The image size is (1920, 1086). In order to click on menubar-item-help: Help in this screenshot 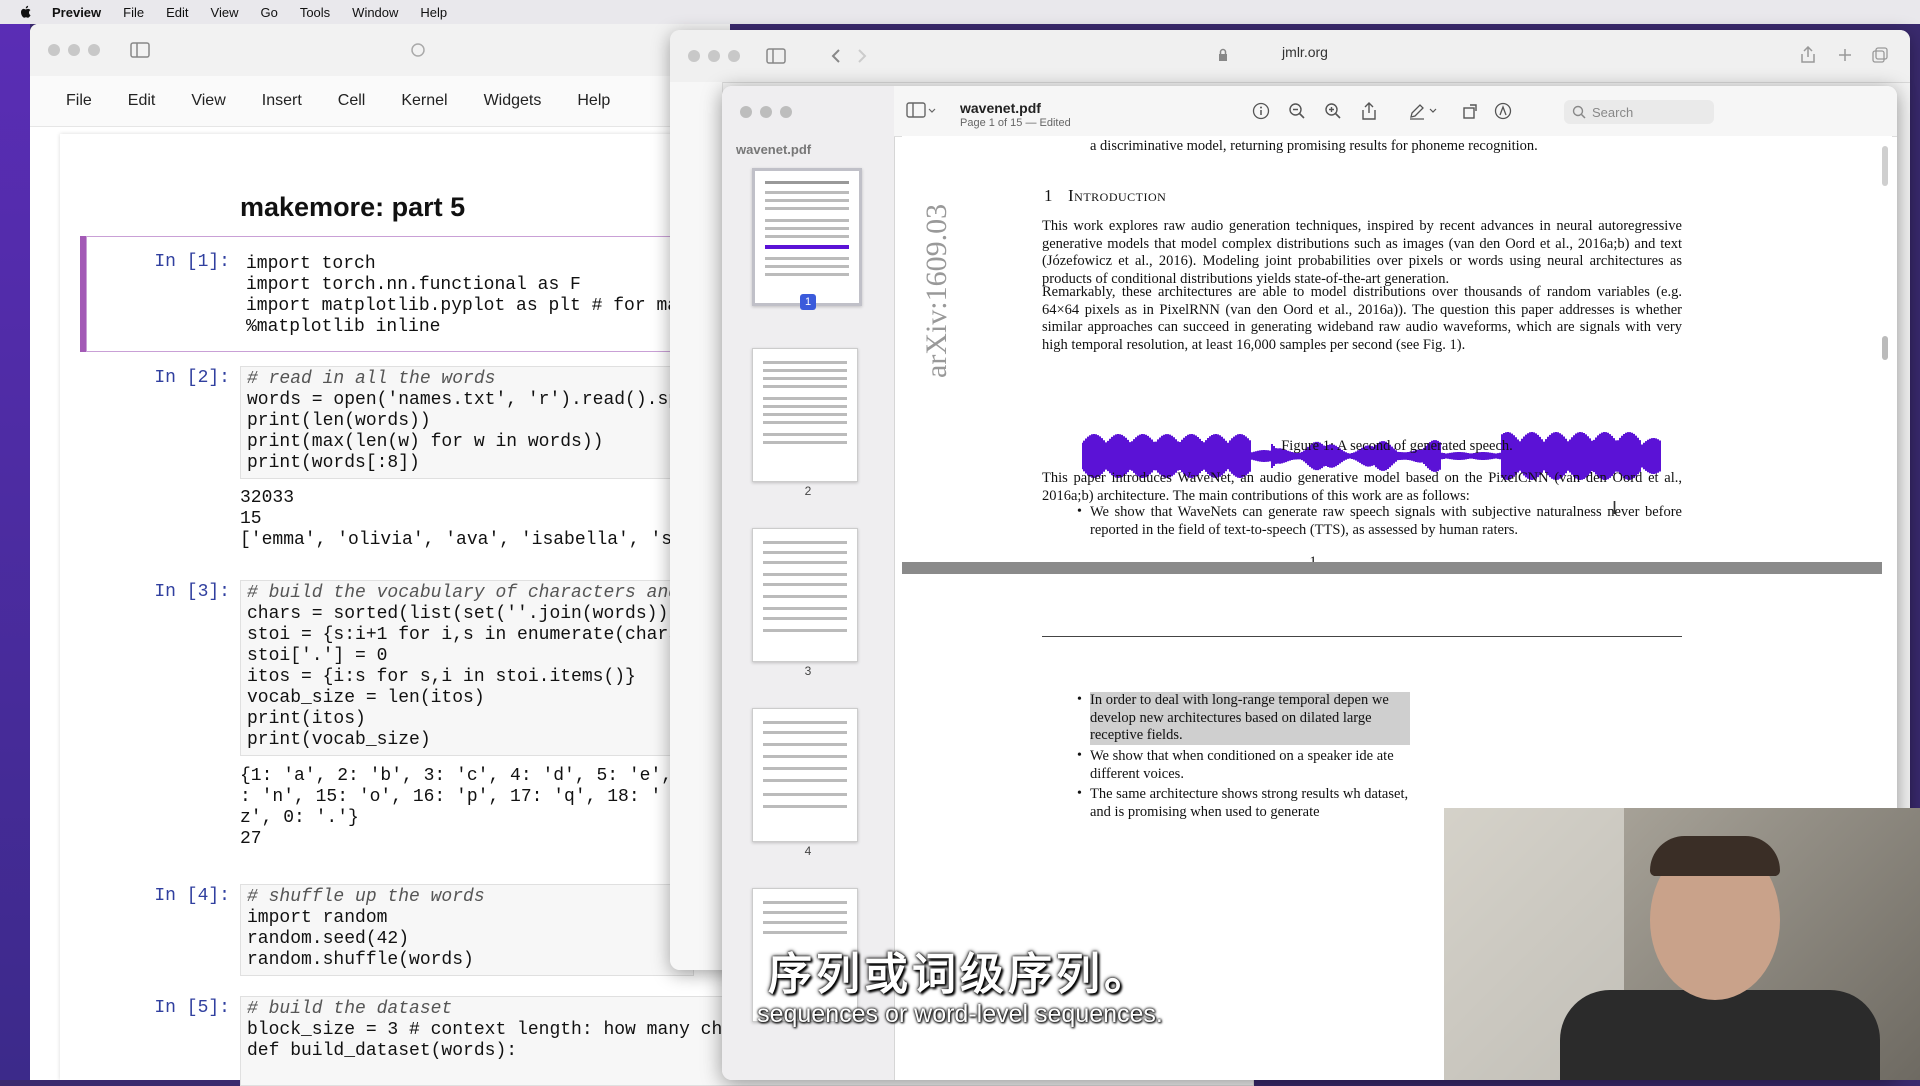, I will do `click(433, 12)`.